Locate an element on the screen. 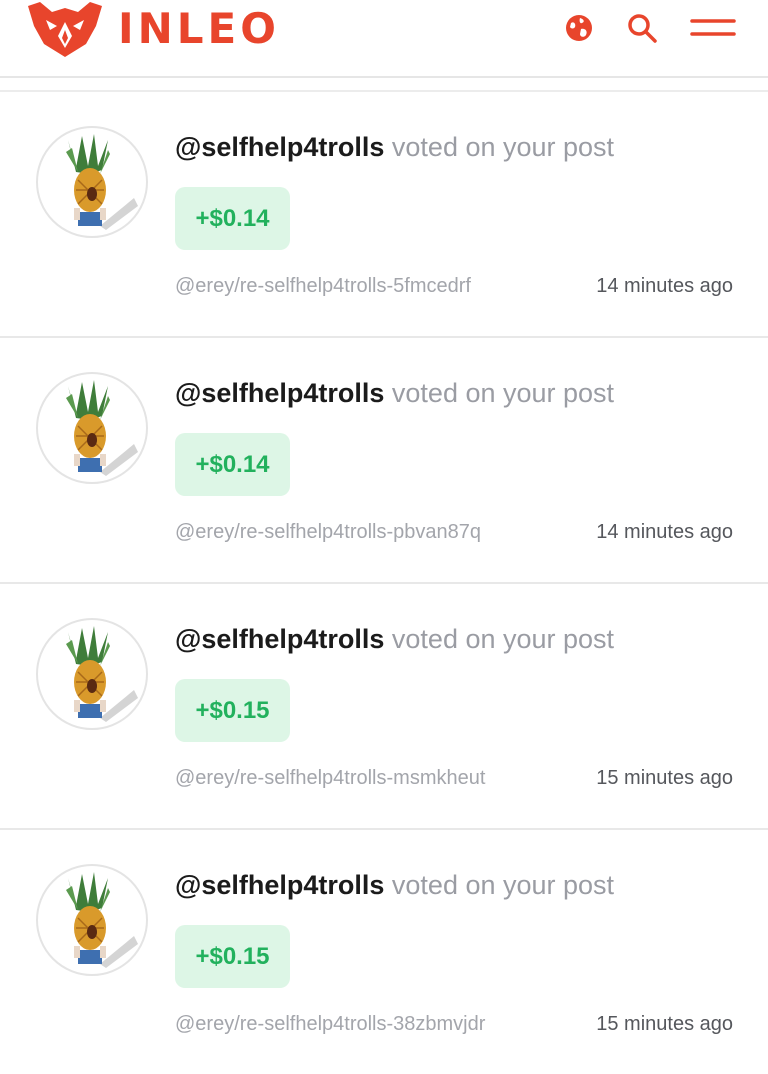 The image size is (768, 1074). globe-icon is located at coordinates (579, 28).